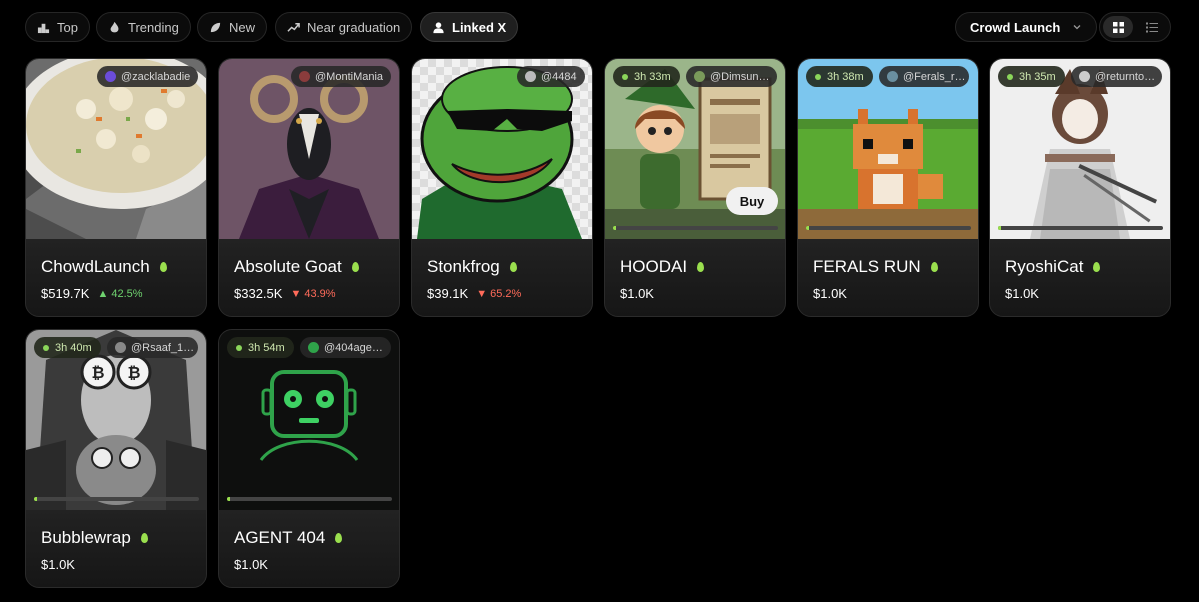 This screenshot has width=1199, height=602. What do you see at coordinates (116, 458) in the screenshot?
I see `token-card: ₿ ₿ 3h 40m @Rsaaf_1… Bubblewrap $1.0K` at bounding box center [116, 458].